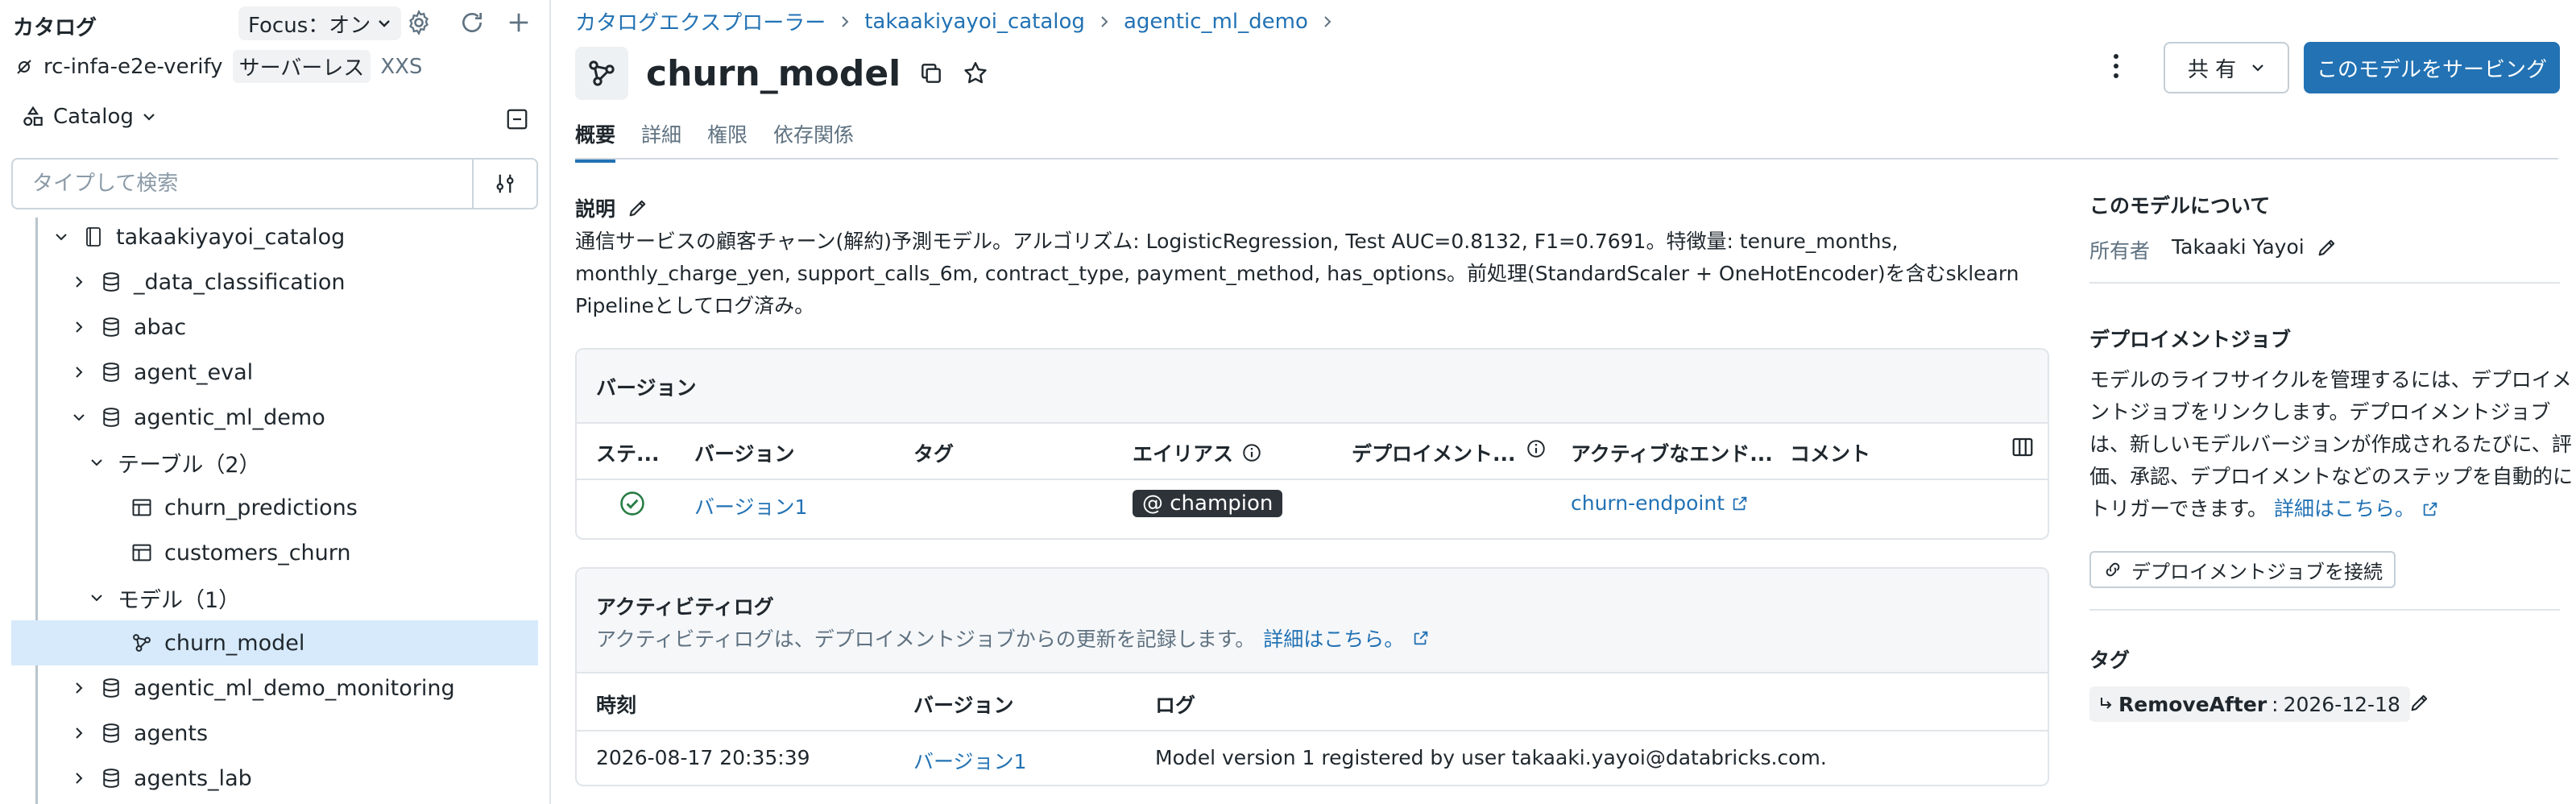  I want to click on tab-overview: 概要, so click(595, 141).